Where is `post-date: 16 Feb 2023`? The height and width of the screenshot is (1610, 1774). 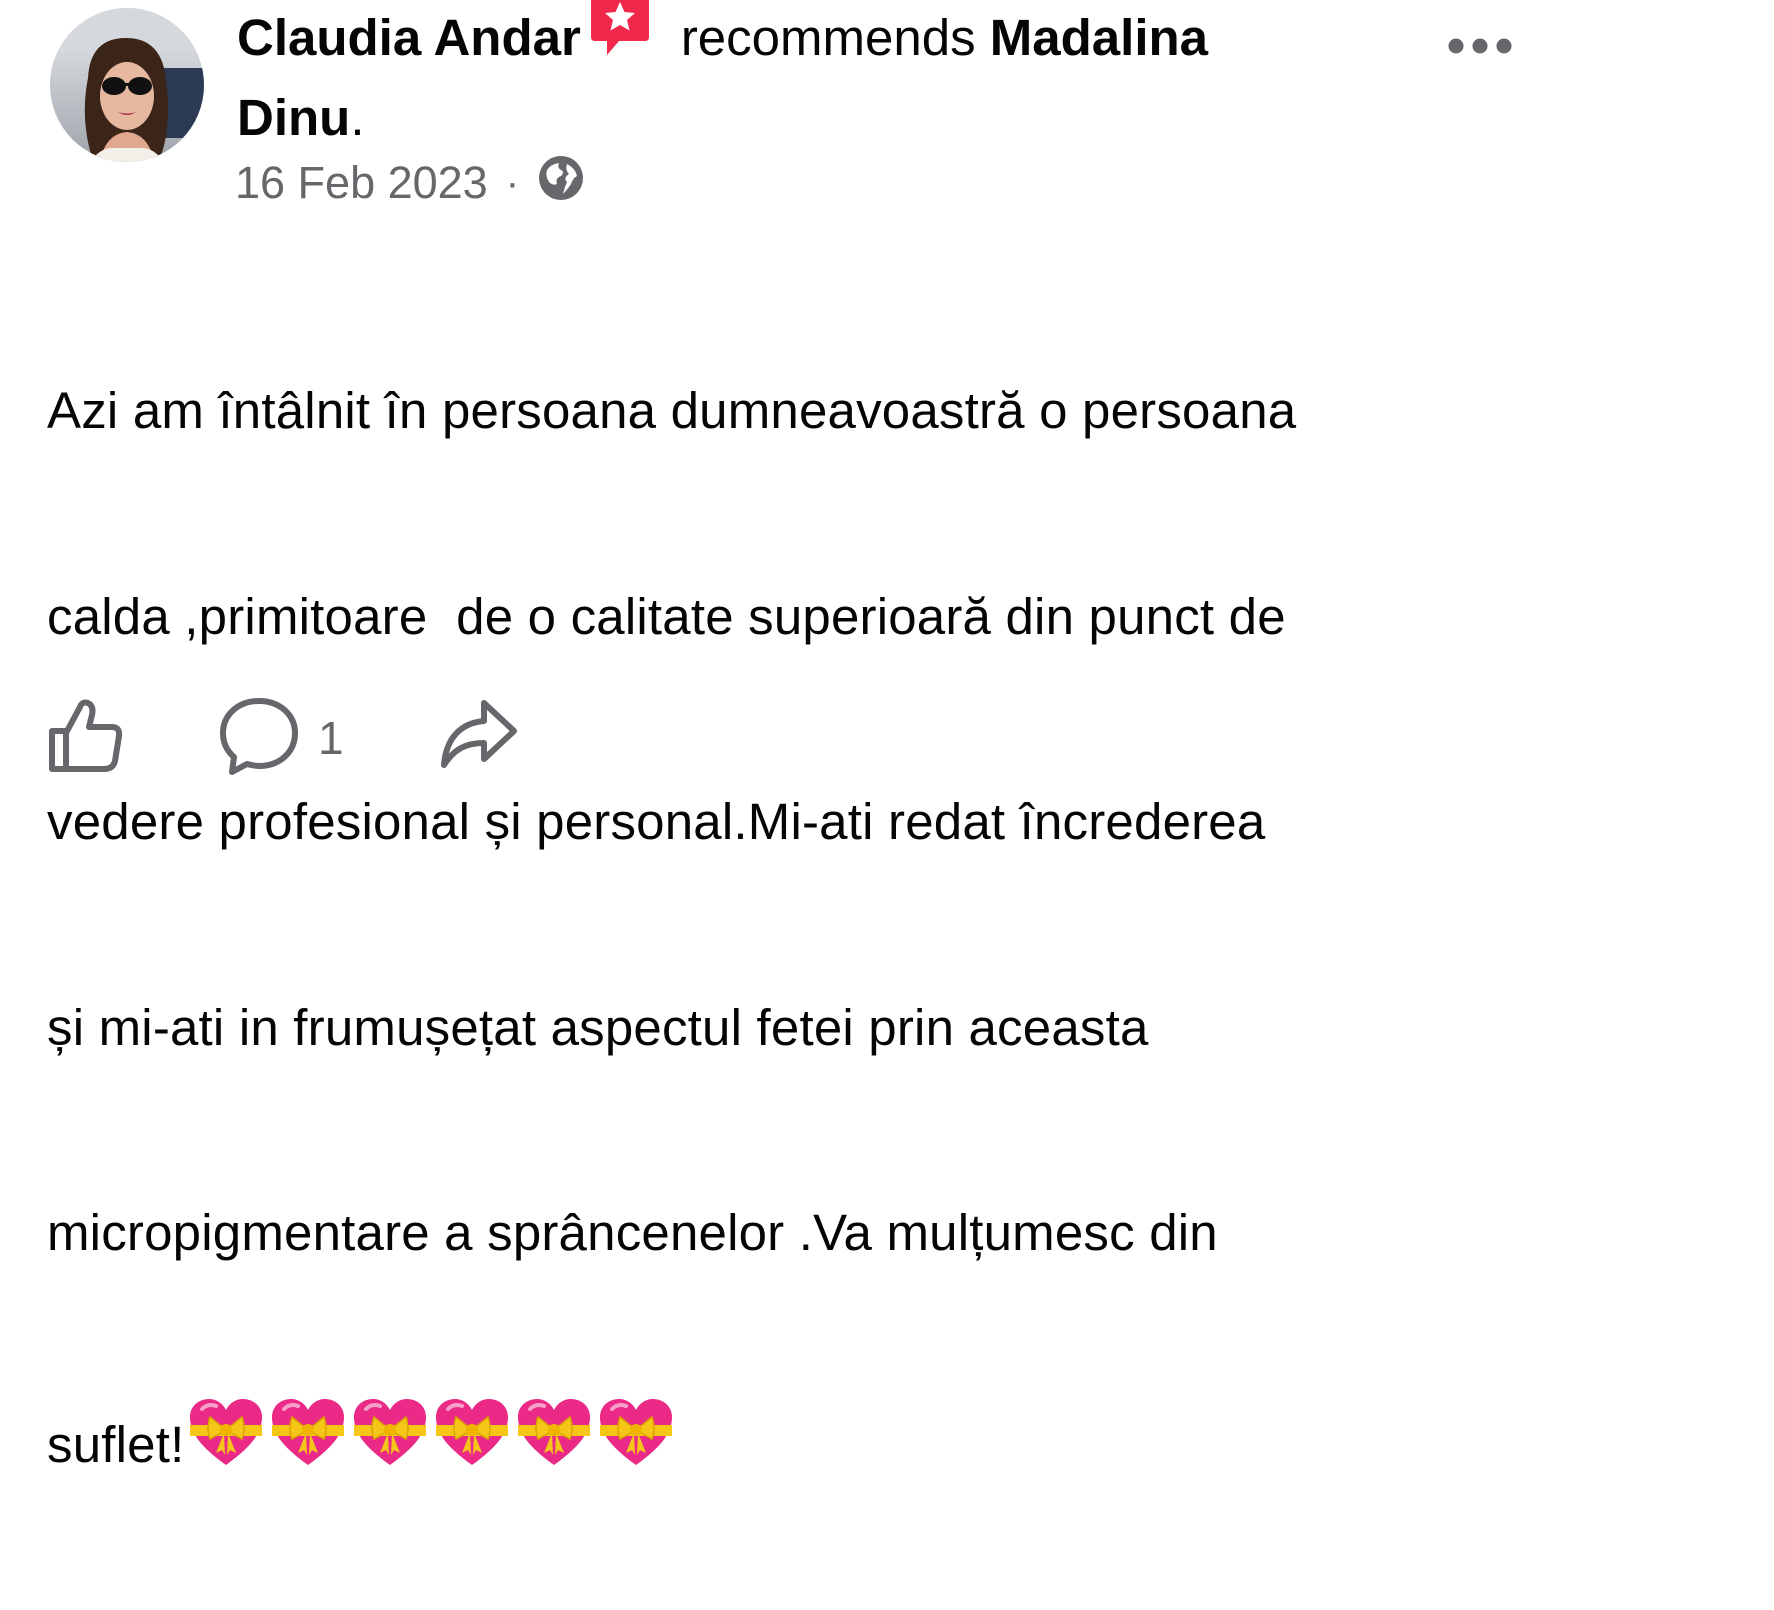 post-date: 16 Feb 2023 is located at coordinates (361, 183).